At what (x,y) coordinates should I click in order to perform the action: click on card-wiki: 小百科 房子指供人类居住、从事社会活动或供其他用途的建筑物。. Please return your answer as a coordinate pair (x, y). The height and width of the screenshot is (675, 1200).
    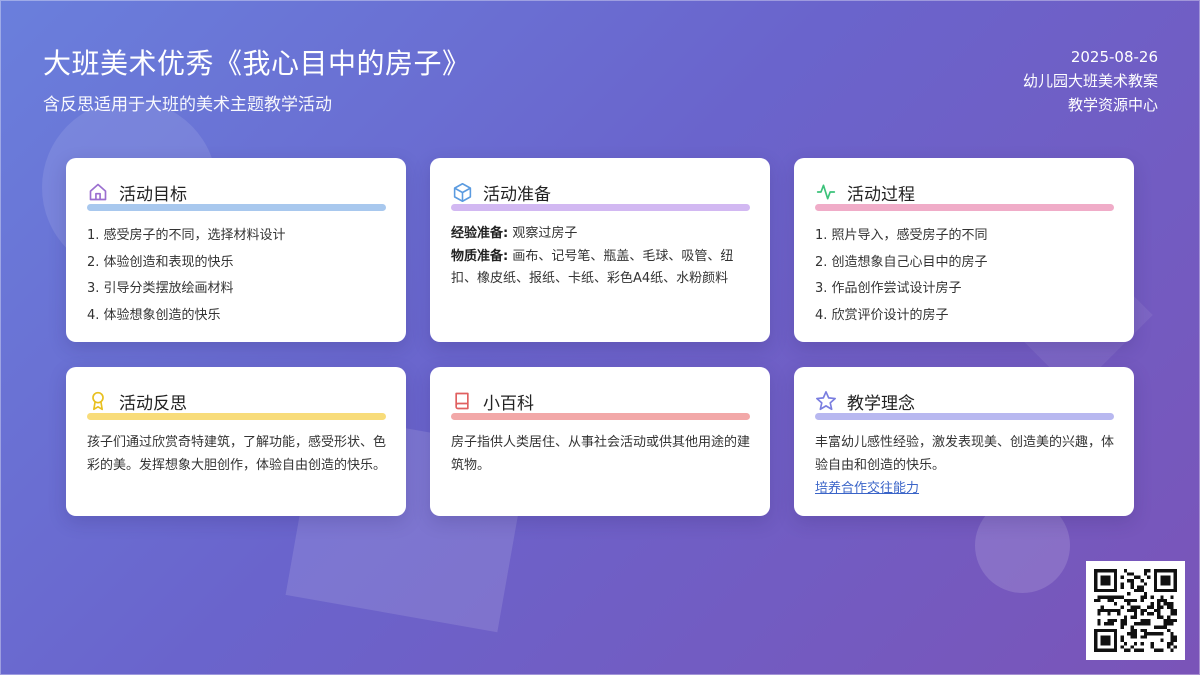
    Looking at the image, I should click on (600, 441).